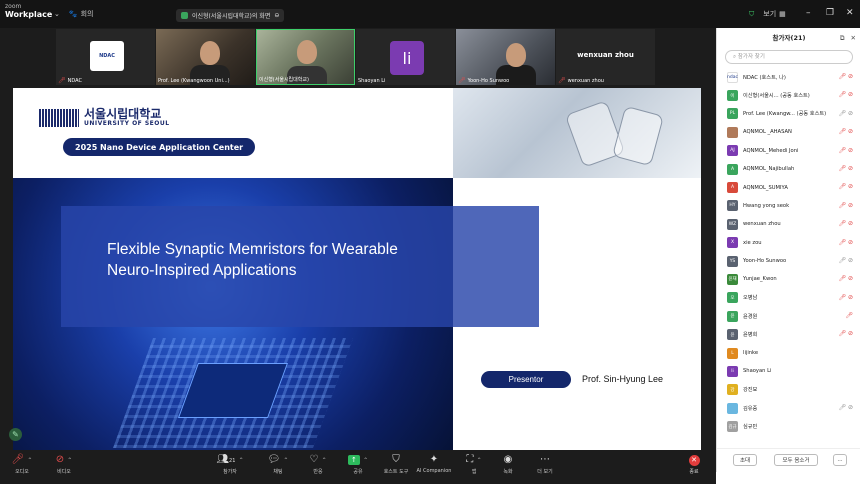 This screenshot has height=484, width=860. I want to click on host-tools-label: 호스트 도구, so click(396, 472).